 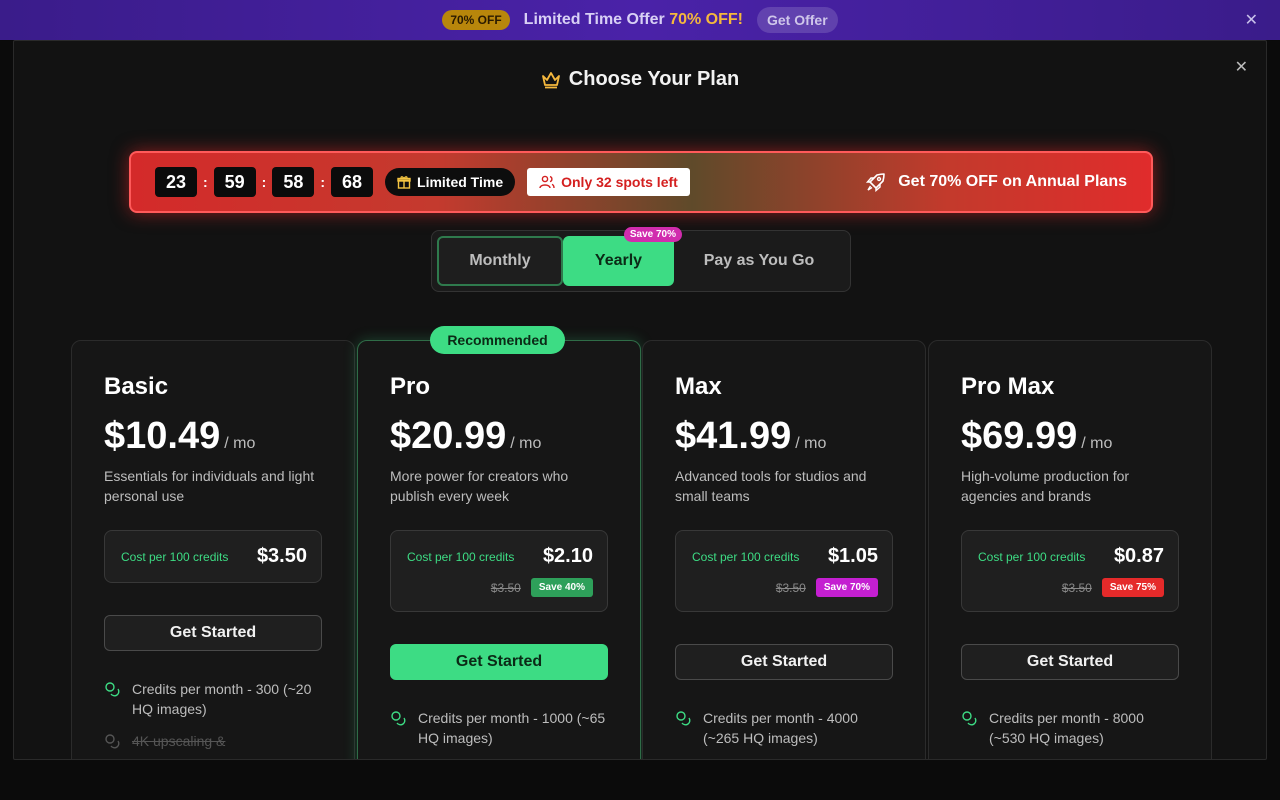 I want to click on plan-price: $20.99/ mo, so click(x=499, y=436).